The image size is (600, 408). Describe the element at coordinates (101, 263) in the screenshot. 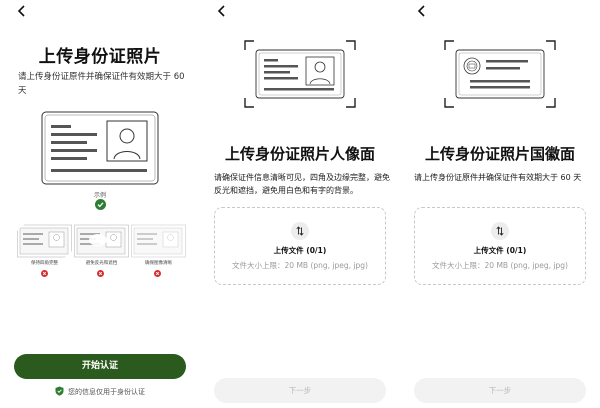

I see `bad-example-label: 避免反光和遮挡` at that location.